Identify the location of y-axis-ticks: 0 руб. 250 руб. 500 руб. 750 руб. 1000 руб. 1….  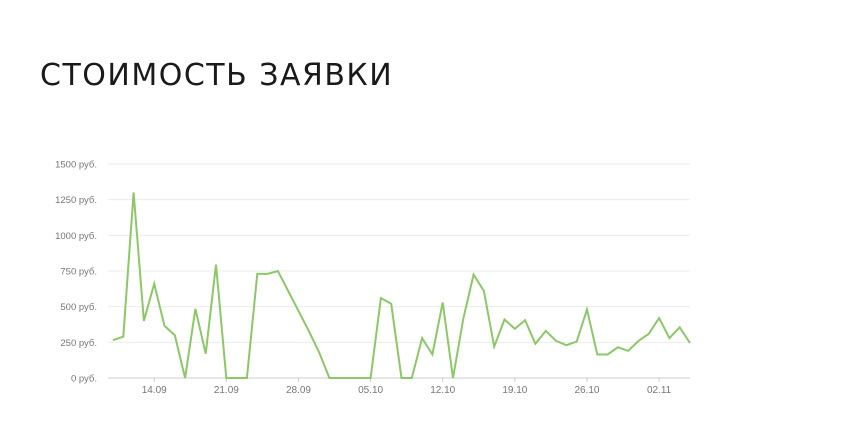
(76, 272).